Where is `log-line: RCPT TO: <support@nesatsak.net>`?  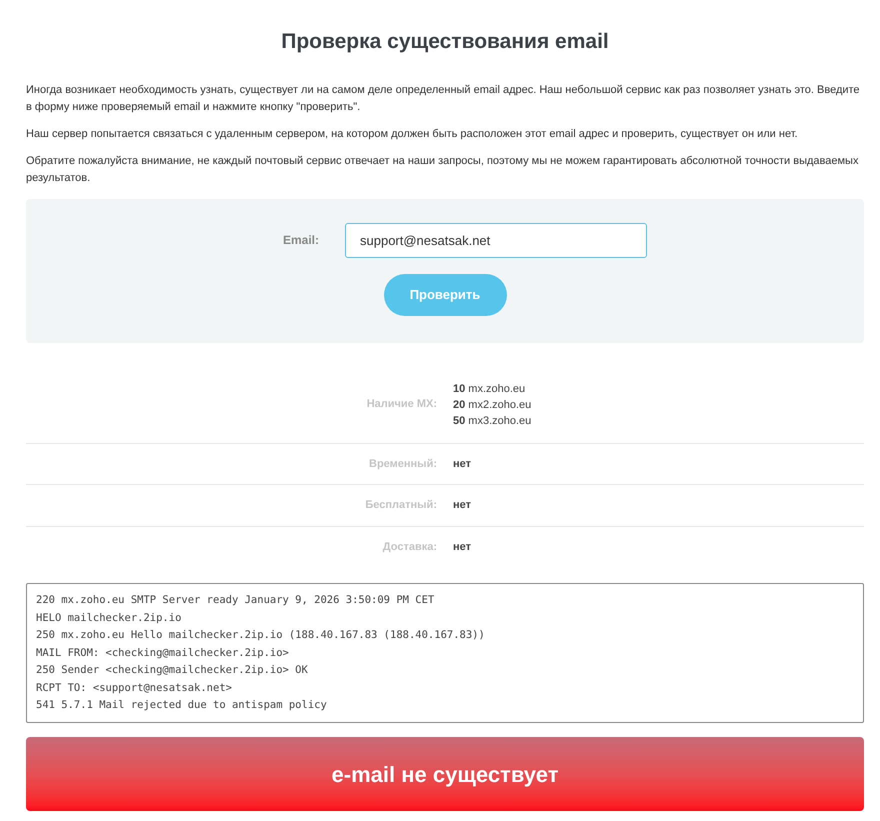 log-line: RCPT TO: <support@nesatsak.net> is located at coordinates (134, 687).